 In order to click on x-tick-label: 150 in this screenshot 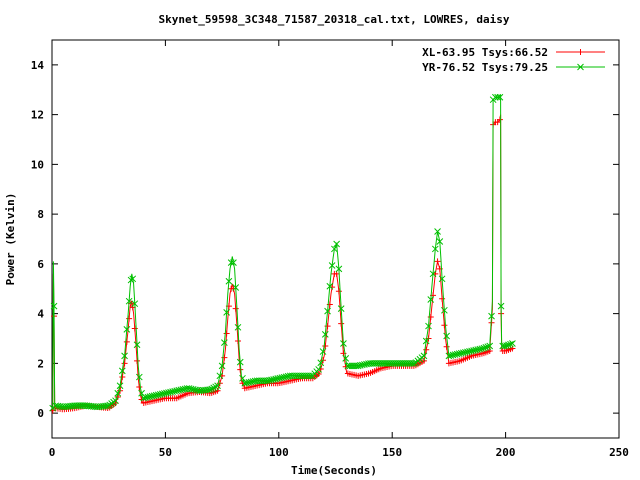, I will do `click(392, 452)`.